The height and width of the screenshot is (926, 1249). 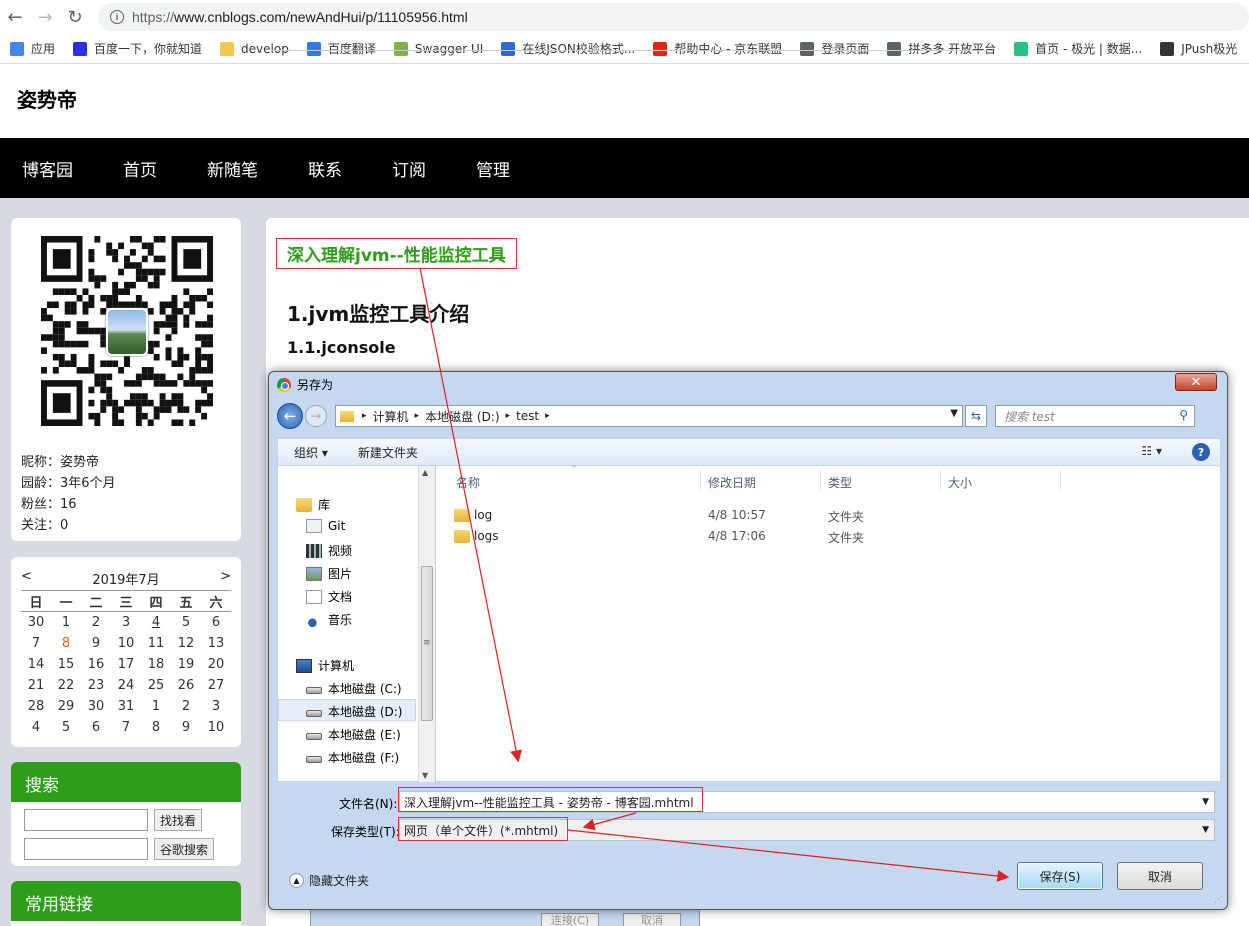 What do you see at coordinates (66, 622) in the screenshot?
I see `calendar-day: 1` at bounding box center [66, 622].